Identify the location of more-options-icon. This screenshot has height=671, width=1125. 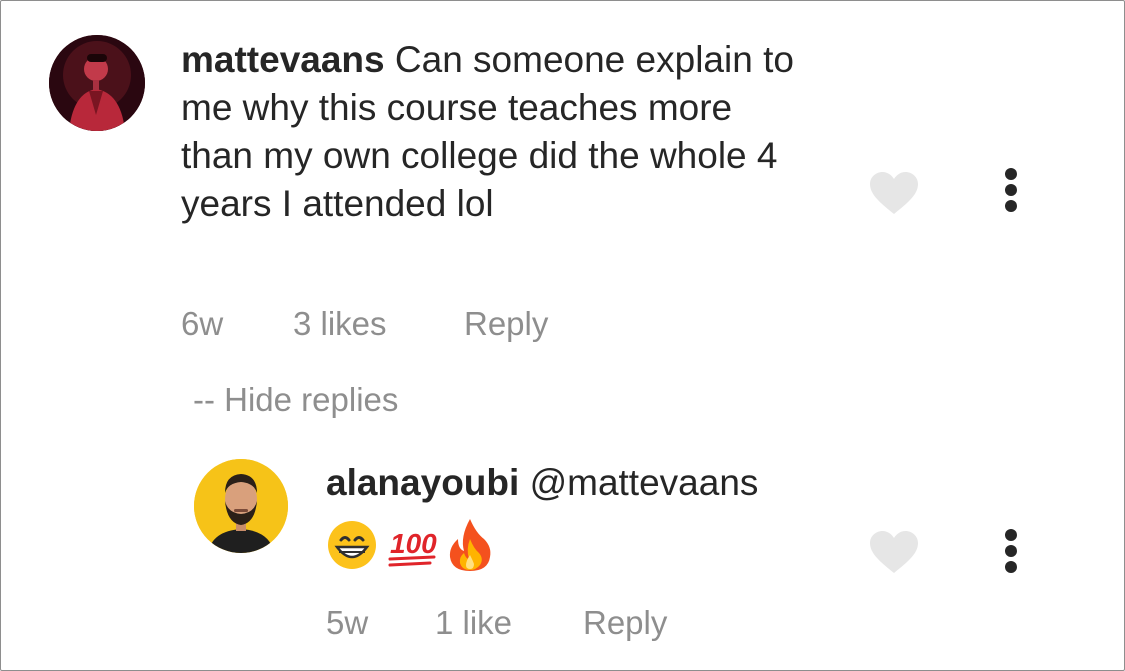
(1011, 190).